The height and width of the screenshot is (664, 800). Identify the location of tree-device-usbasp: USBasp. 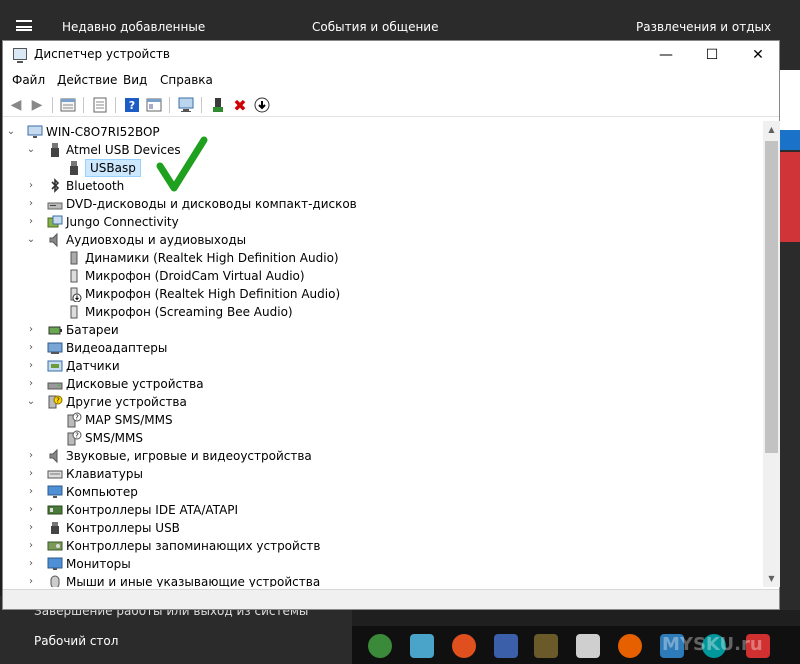
(103, 168).